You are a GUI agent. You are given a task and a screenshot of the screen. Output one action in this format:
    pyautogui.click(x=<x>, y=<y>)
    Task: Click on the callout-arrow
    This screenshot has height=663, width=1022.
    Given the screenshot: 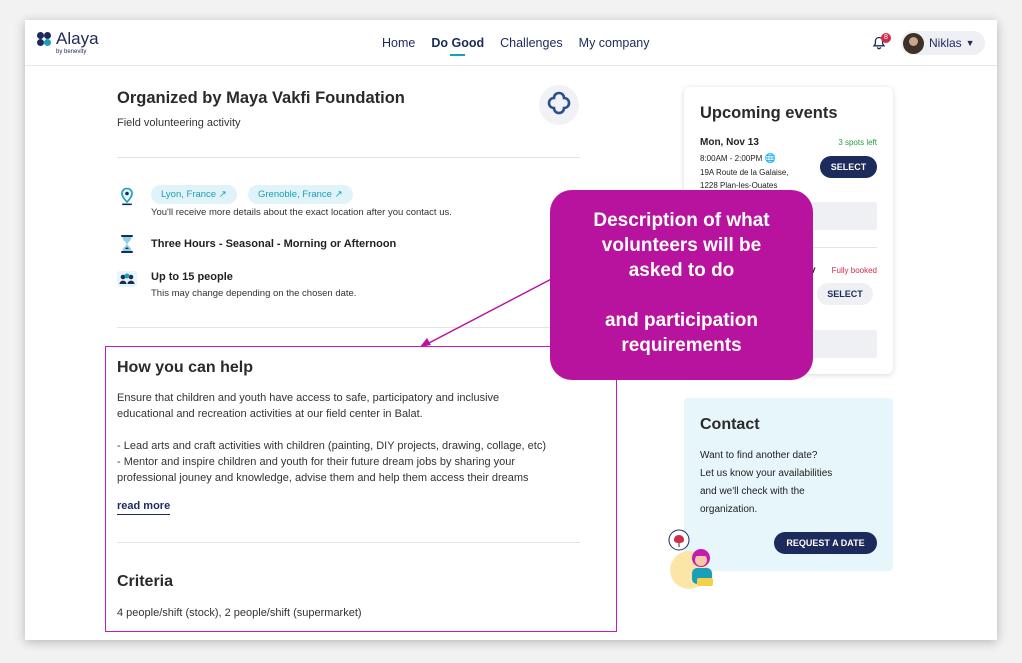 What is the action you would take?
    pyautogui.click(x=491, y=310)
    